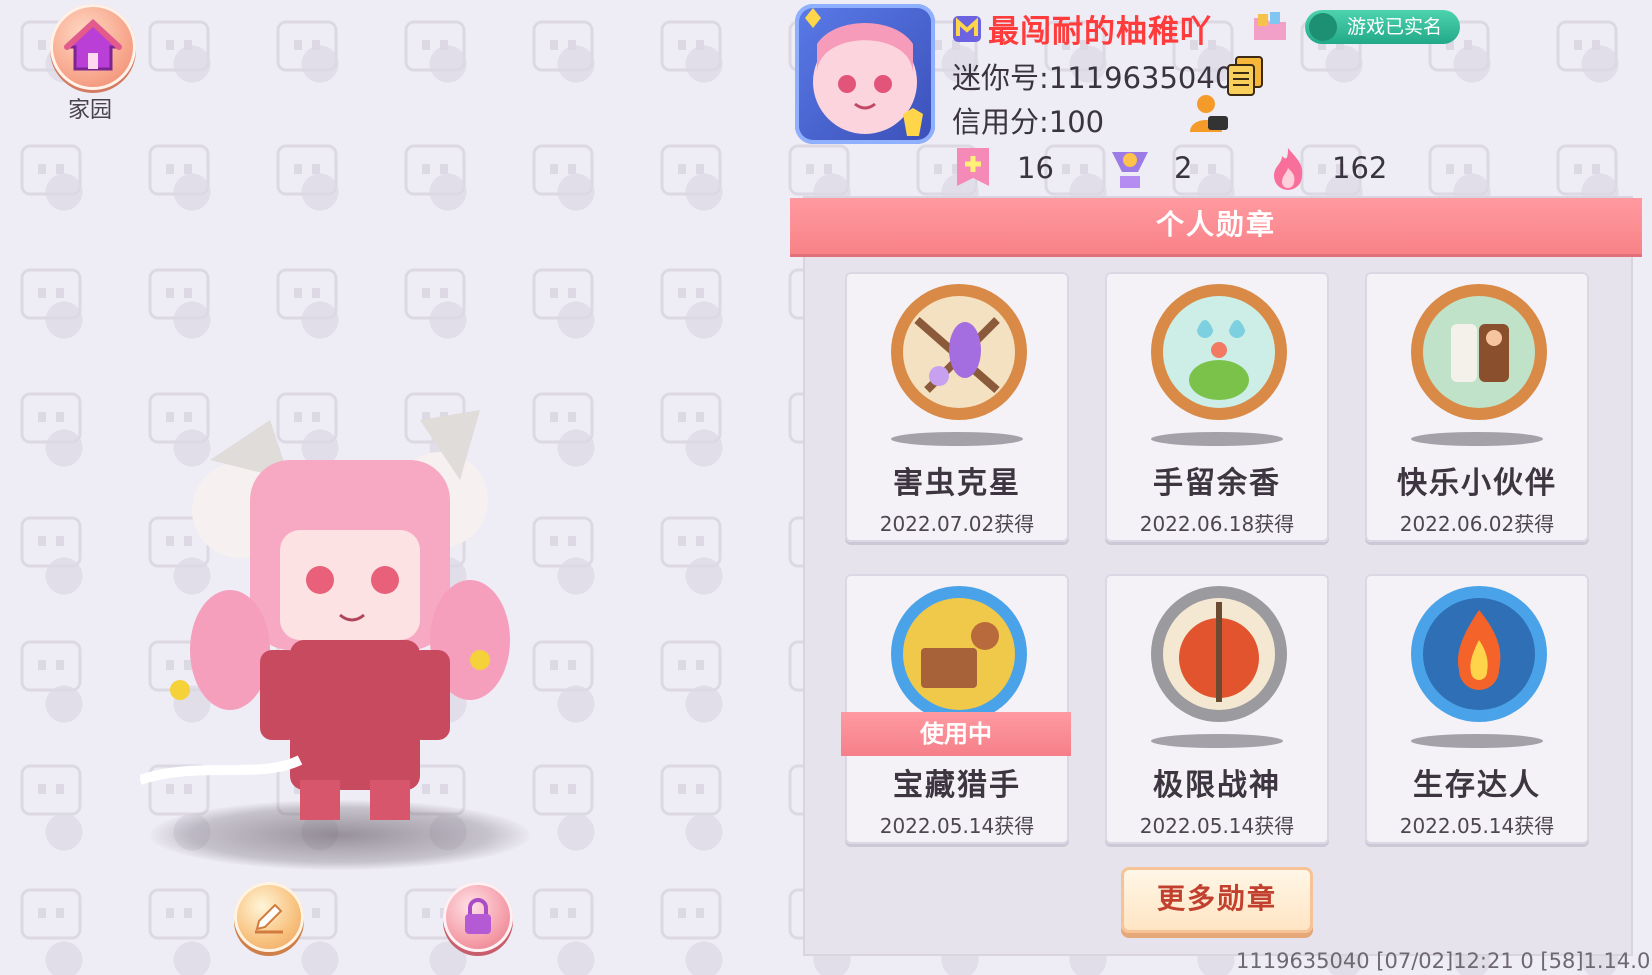  Describe the element at coordinates (957, 524) in the screenshot. I see `medal-date: 2022.07.02获得` at that location.